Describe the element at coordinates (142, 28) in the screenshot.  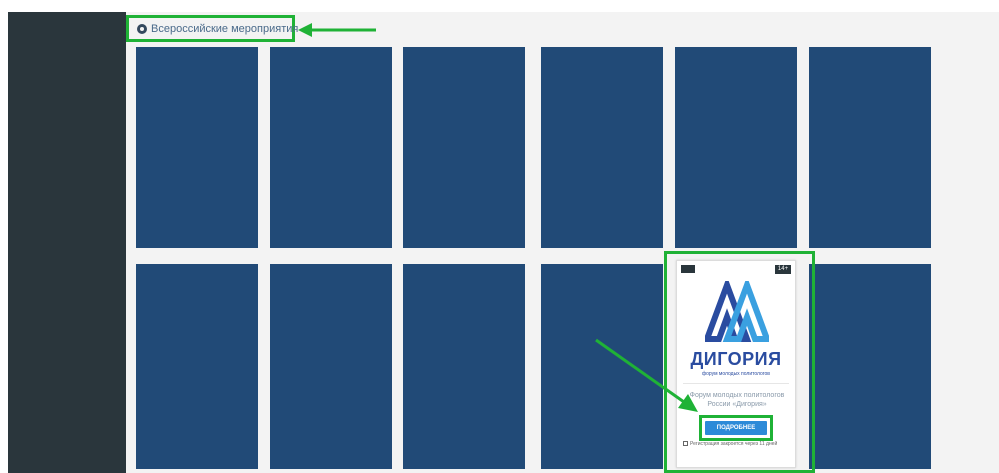
I see `globe-icon` at that location.